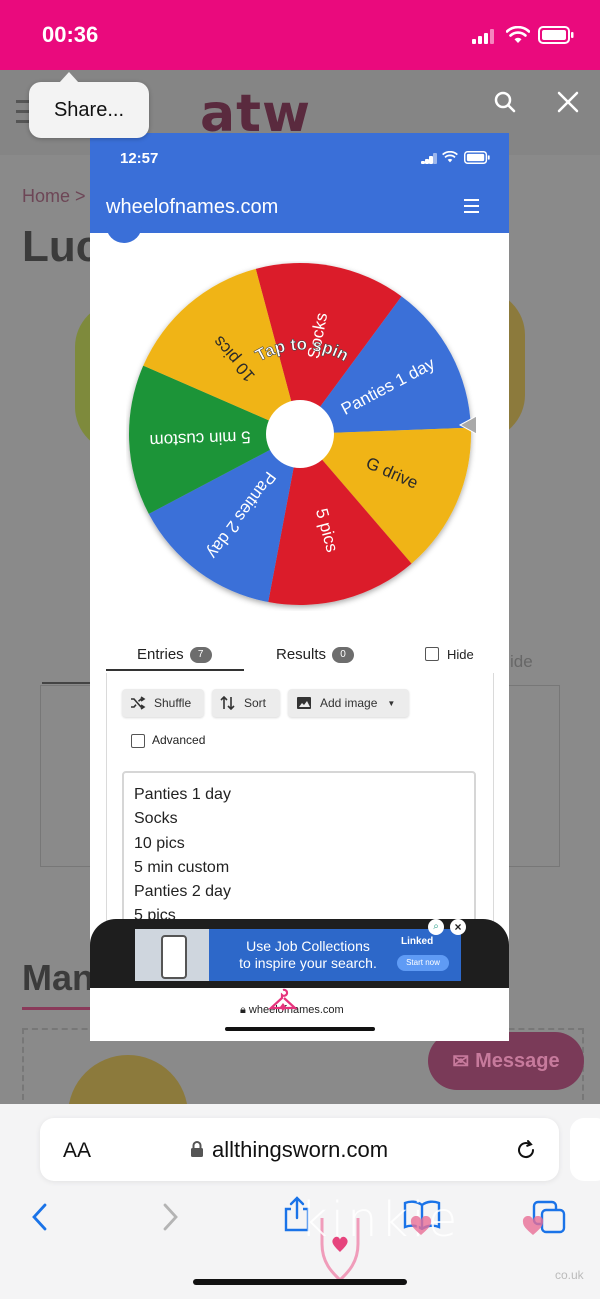  I want to click on tab-results: Results 0, so click(315, 655).